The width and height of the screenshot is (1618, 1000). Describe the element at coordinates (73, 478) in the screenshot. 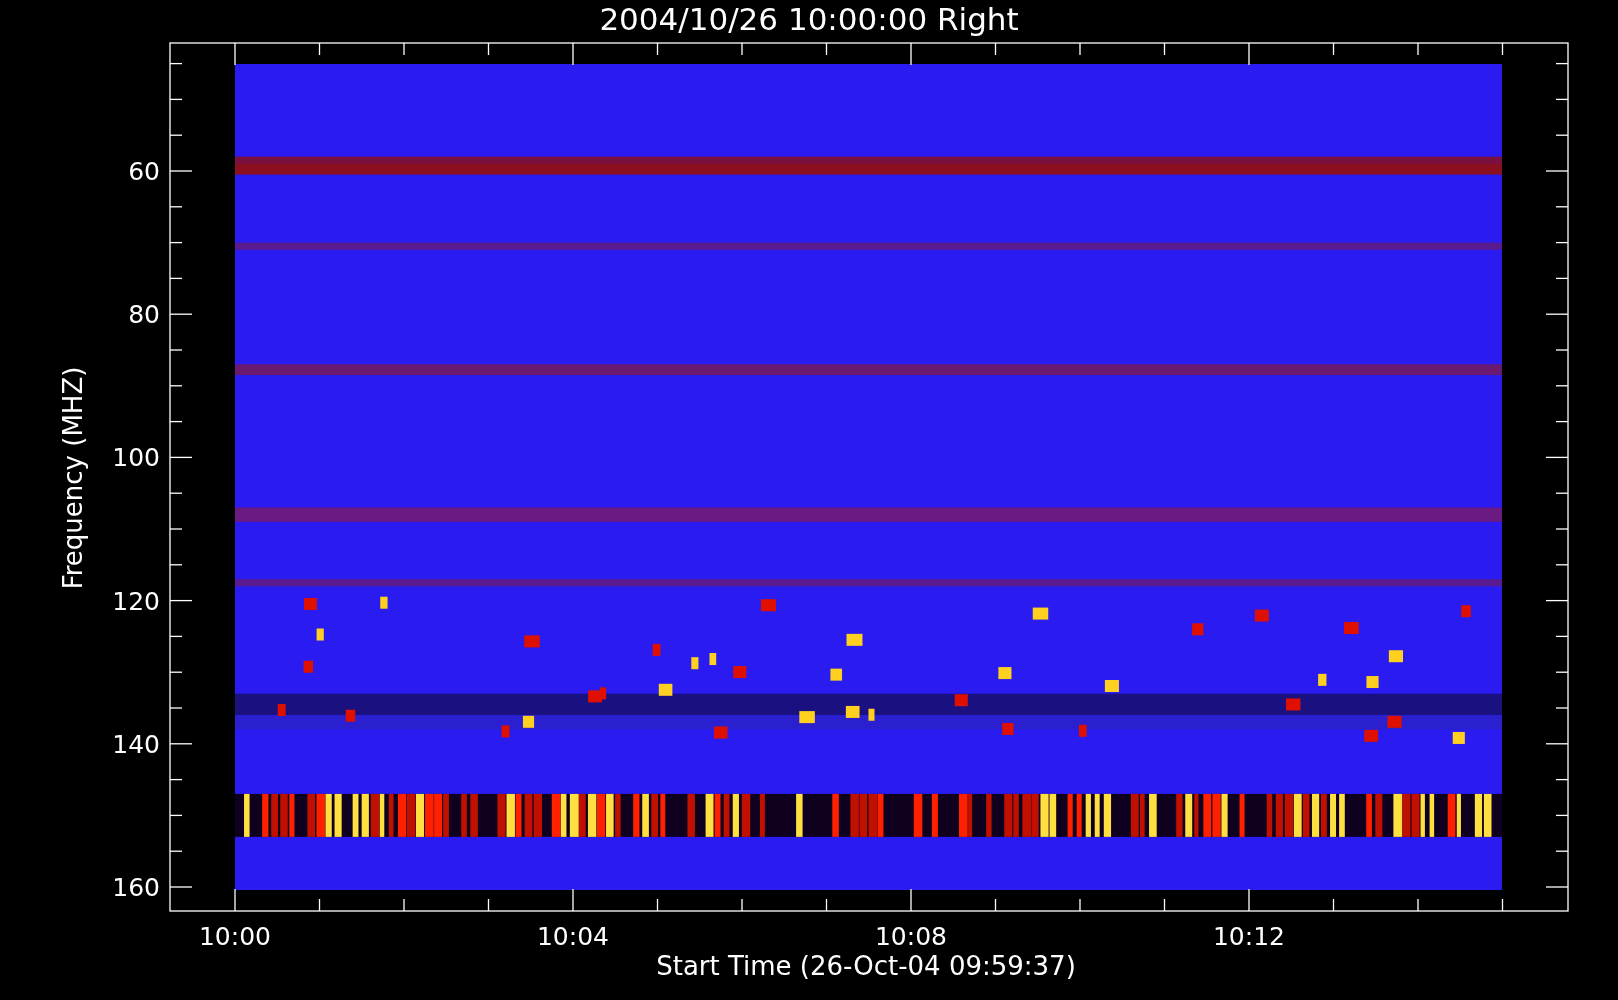

I see `y-axis-label: Frequency (MHZ)` at that location.